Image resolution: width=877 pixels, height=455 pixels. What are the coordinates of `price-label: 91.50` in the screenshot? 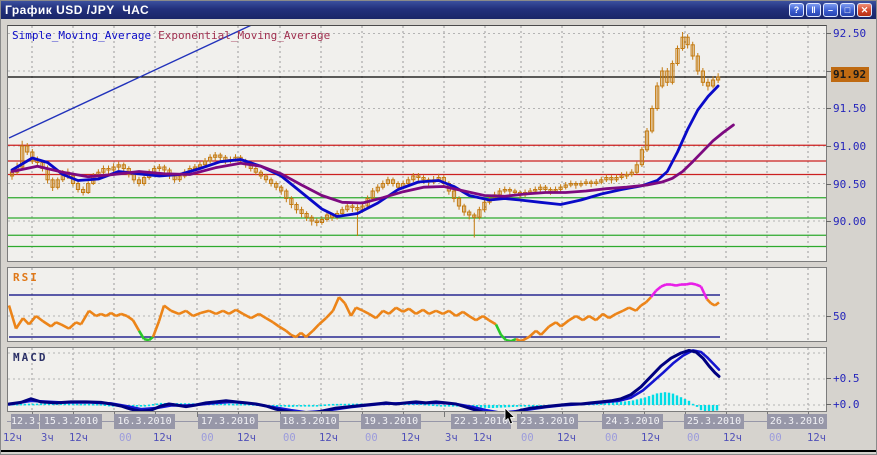 It's located at (850, 108).